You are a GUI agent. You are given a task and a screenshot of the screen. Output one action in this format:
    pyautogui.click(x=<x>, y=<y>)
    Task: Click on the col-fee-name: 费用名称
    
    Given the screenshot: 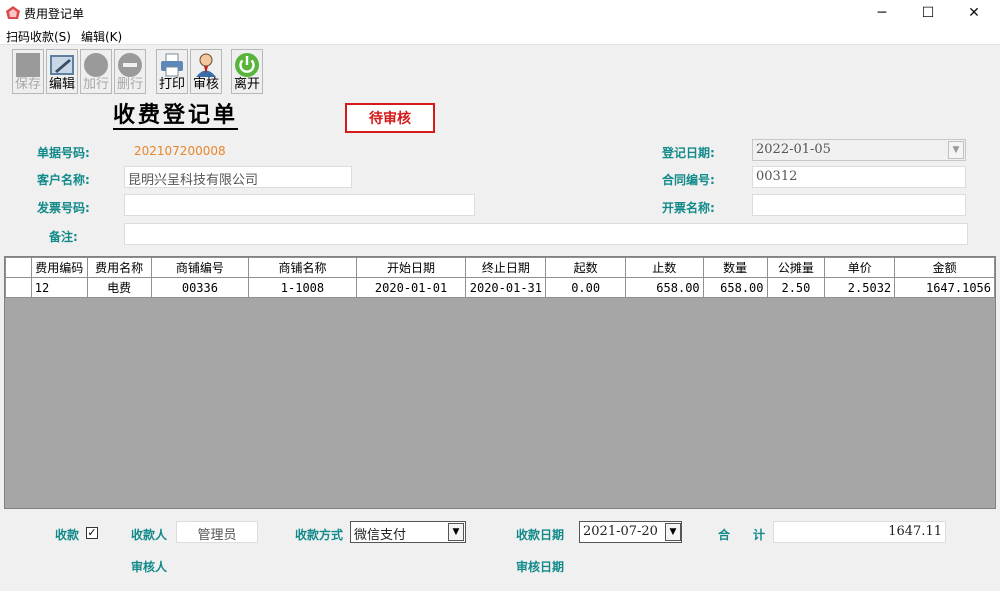 What is the action you would take?
    pyautogui.click(x=119, y=267)
    